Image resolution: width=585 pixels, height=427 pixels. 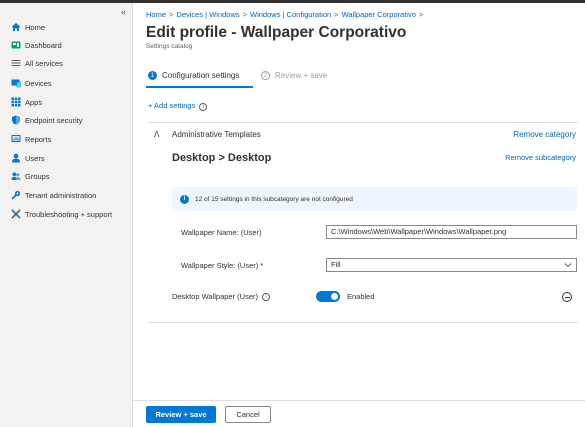 What do you see at coordinates (16, 195) in the screenshot?
I see `tenant-admin-icon` at bounding box center [16, 195].